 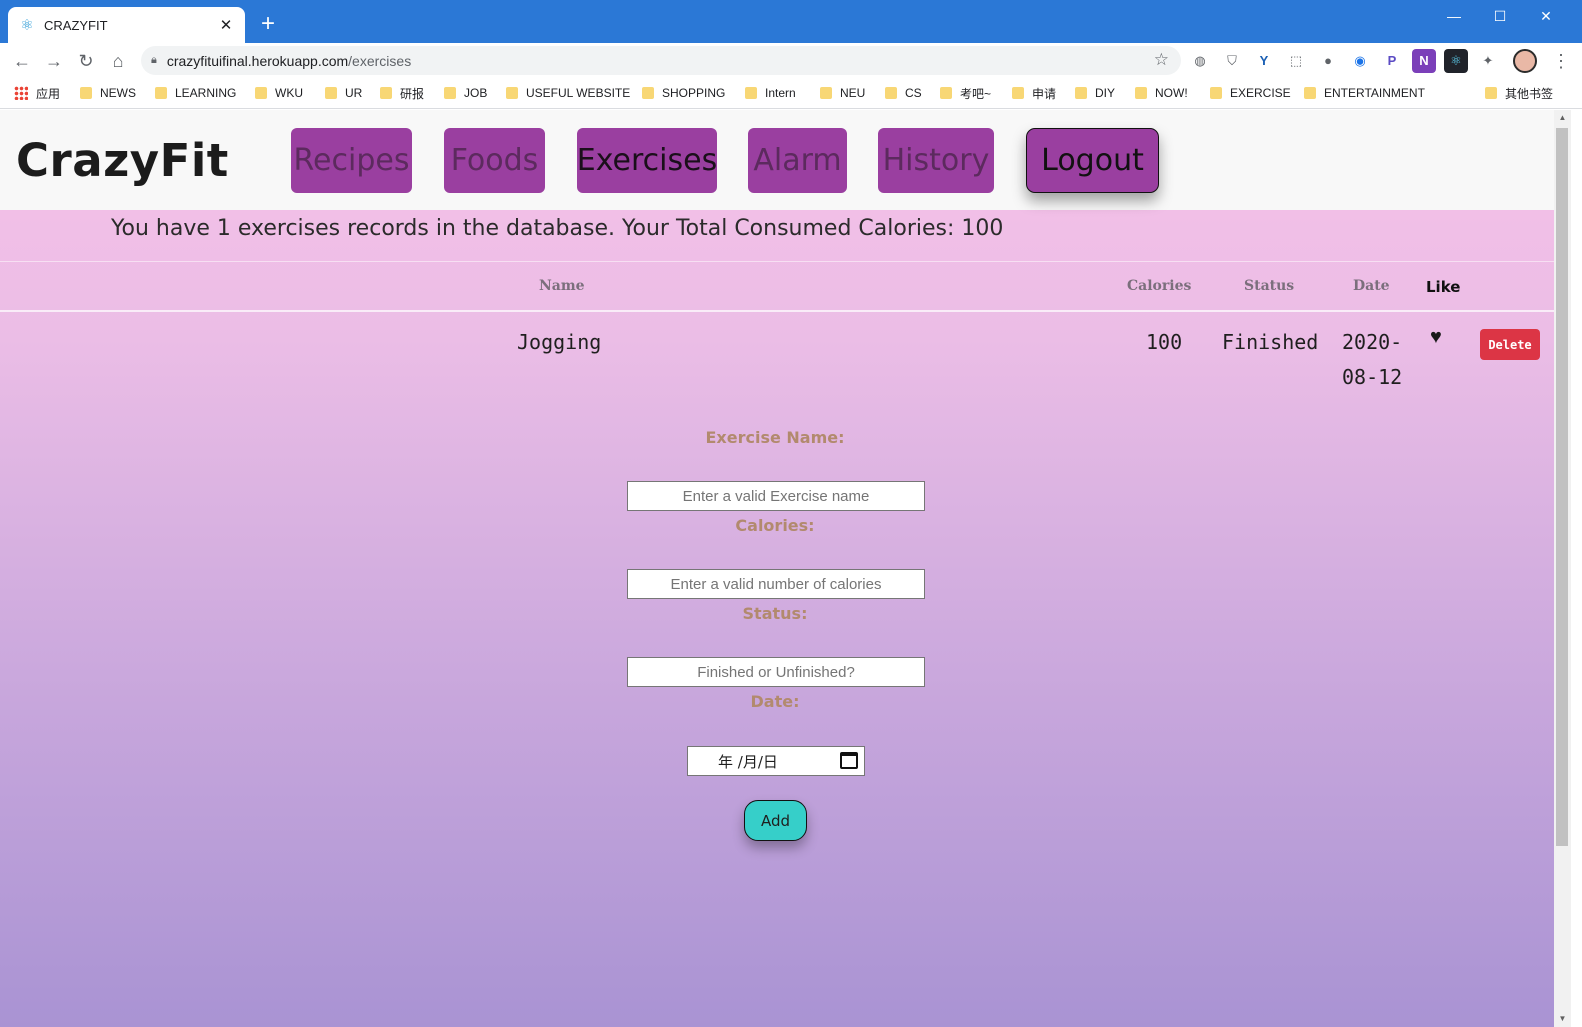 I want to click on forward-icon: →, so click(x=54, y=61).